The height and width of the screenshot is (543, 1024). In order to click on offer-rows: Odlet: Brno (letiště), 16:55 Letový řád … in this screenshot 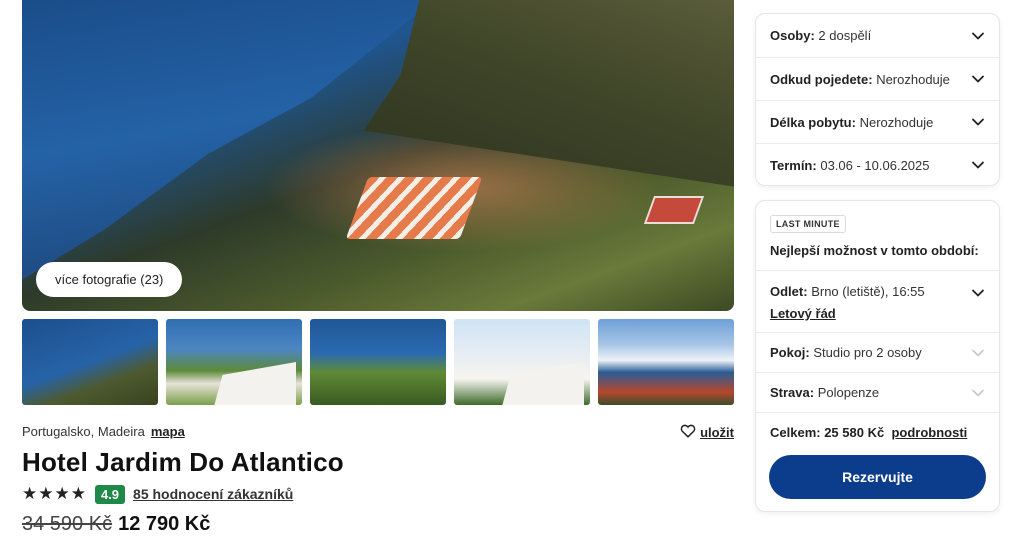, I will do `click(877, 361)`.